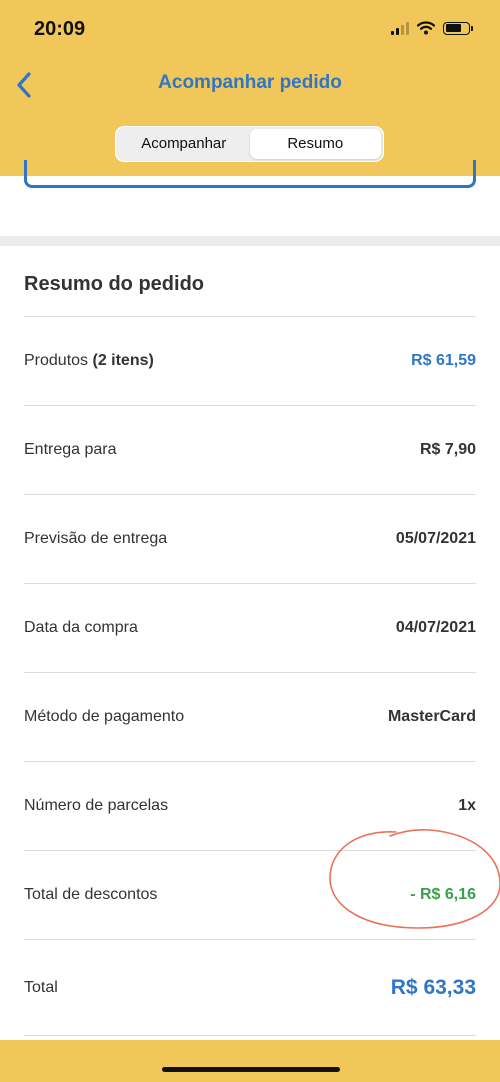 The image size is (500, 1082). Describe the element at coordinates (251, 1069) in the screenshot. I see `home-indicator` at that location.